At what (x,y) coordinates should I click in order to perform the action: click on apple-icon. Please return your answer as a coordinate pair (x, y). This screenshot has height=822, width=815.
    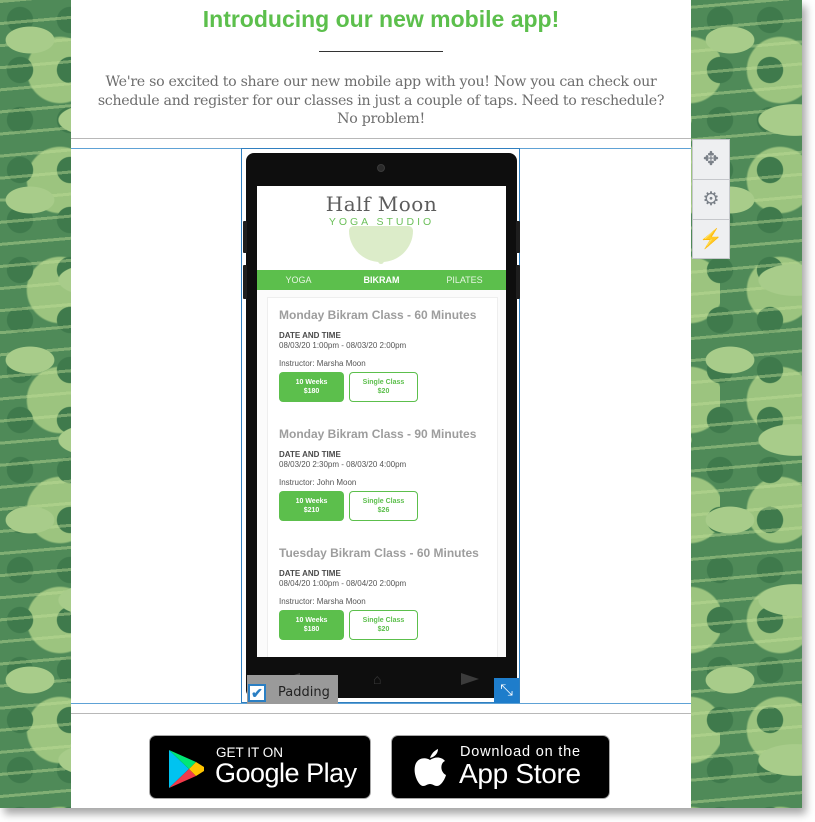
    Looking at the image, I should click on (430, 767).